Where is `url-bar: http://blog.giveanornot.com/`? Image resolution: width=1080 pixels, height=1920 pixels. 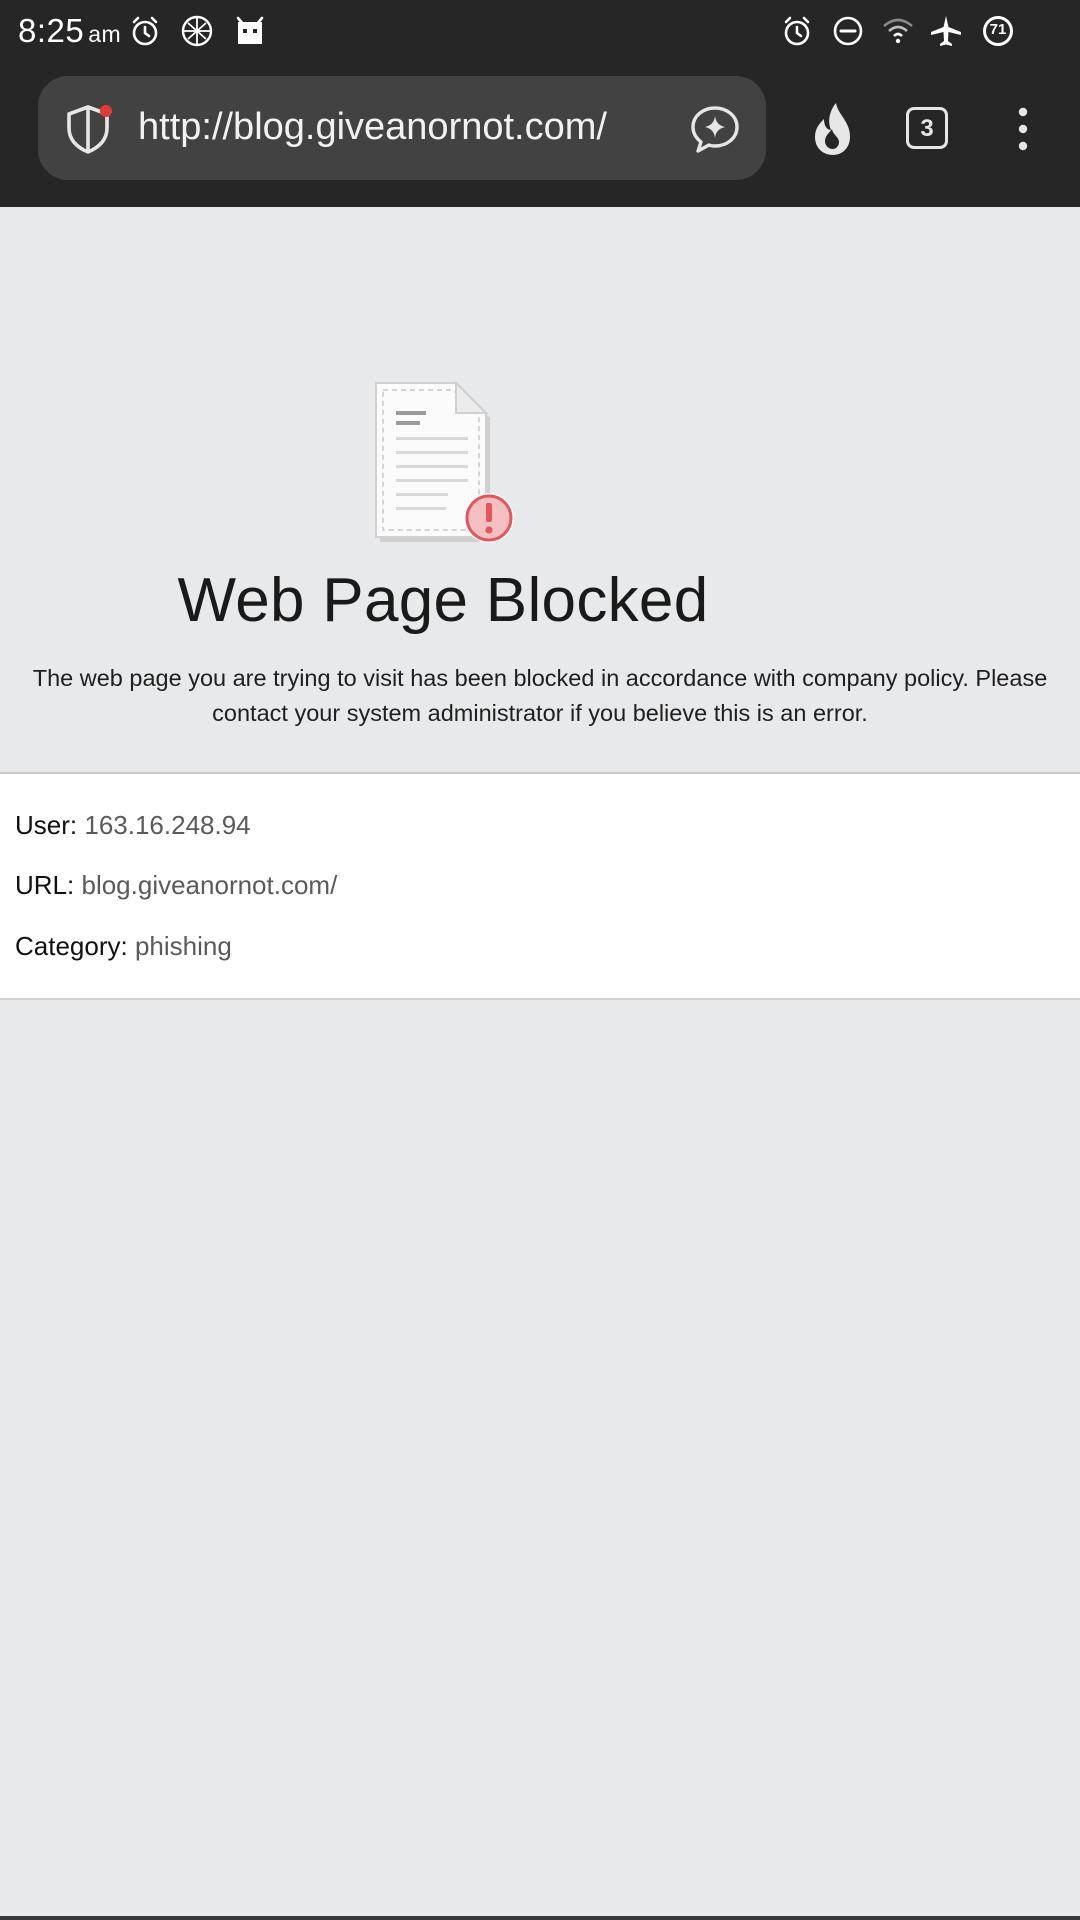 url-bar: http://blog.giveanornot.com/ is located at coordinates (402, 128).